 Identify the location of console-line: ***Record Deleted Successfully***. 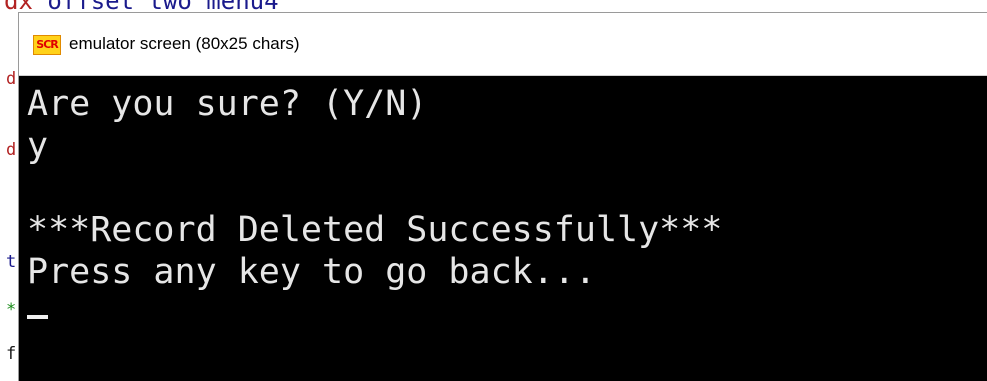
(375, 230).